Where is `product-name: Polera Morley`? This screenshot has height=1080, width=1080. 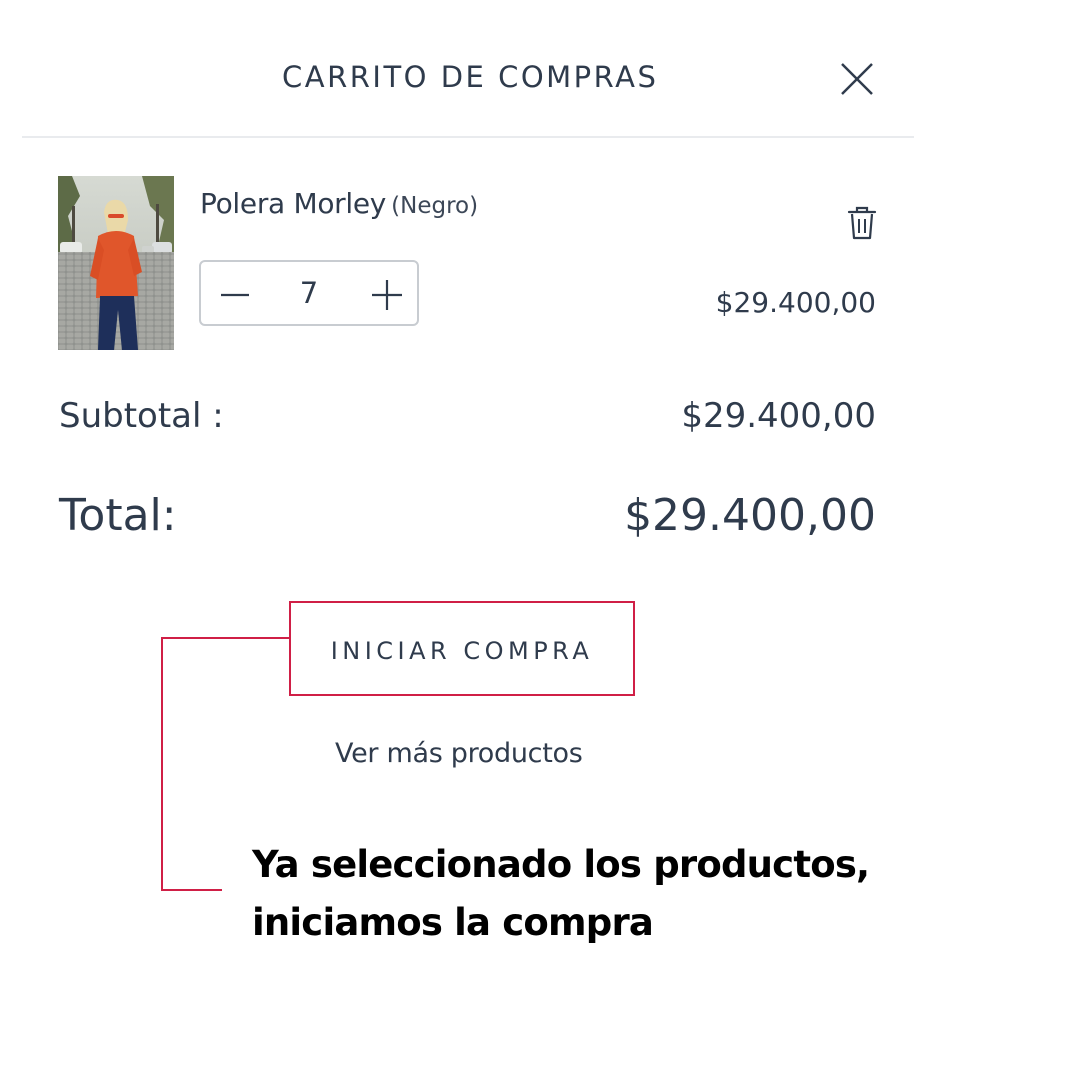 product-name: Polera Morley is located at coordinates (293, 203).